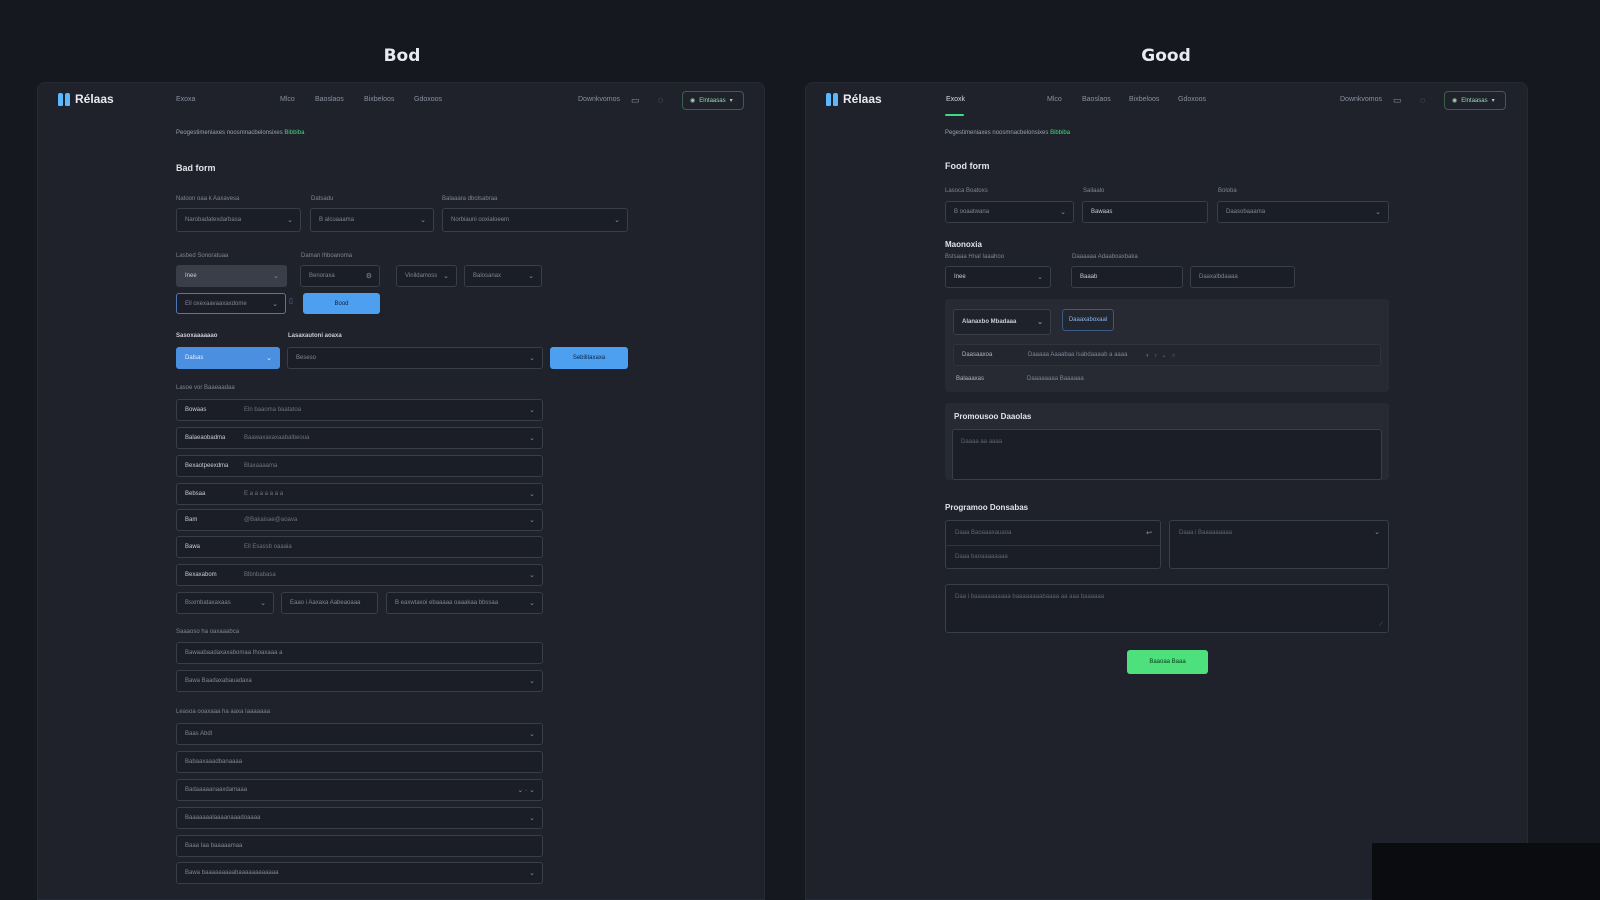 This screenshot has height=900, width=1600. Describe the element at coordinates (372, 220) in the screenshot. I see `row1-select-2: B alcuaaama ⌄` at that location.